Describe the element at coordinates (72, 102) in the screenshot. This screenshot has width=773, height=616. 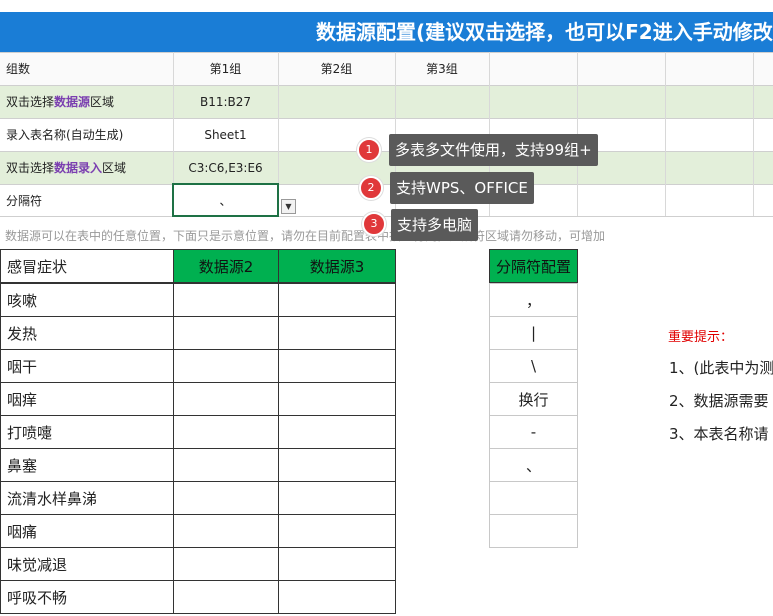
I see `label-emphasis: 数据源` at that location.